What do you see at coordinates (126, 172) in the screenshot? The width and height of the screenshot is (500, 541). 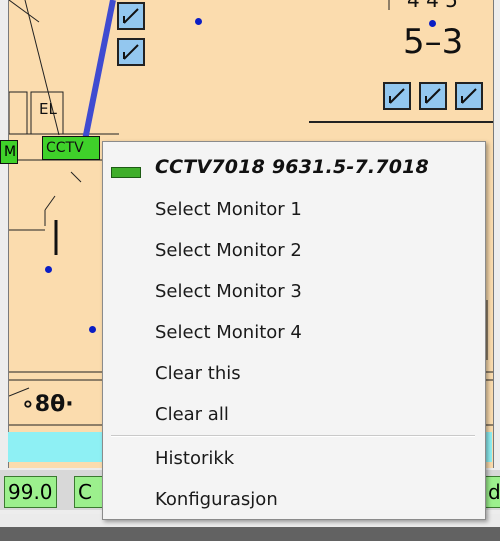 I see `camera-device-icon` at bounding box center [126, 172].